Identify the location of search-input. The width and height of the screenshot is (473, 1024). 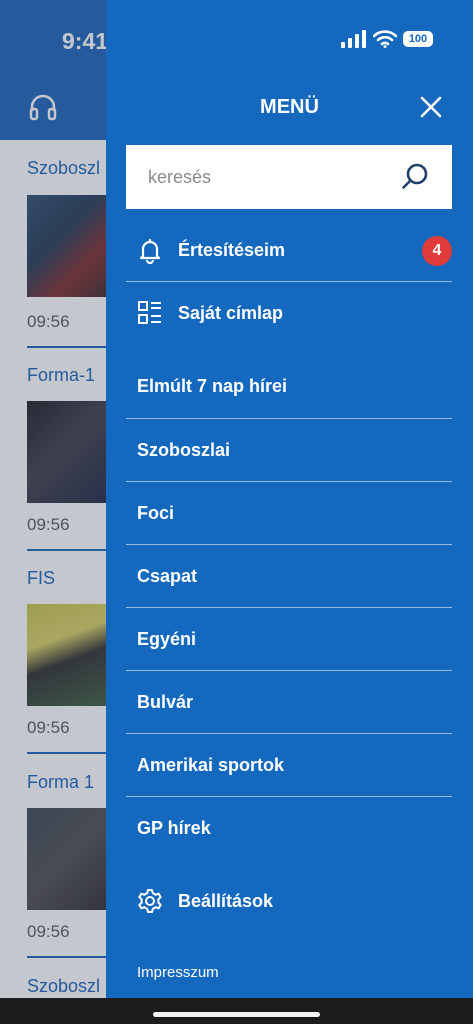
(268, 177).